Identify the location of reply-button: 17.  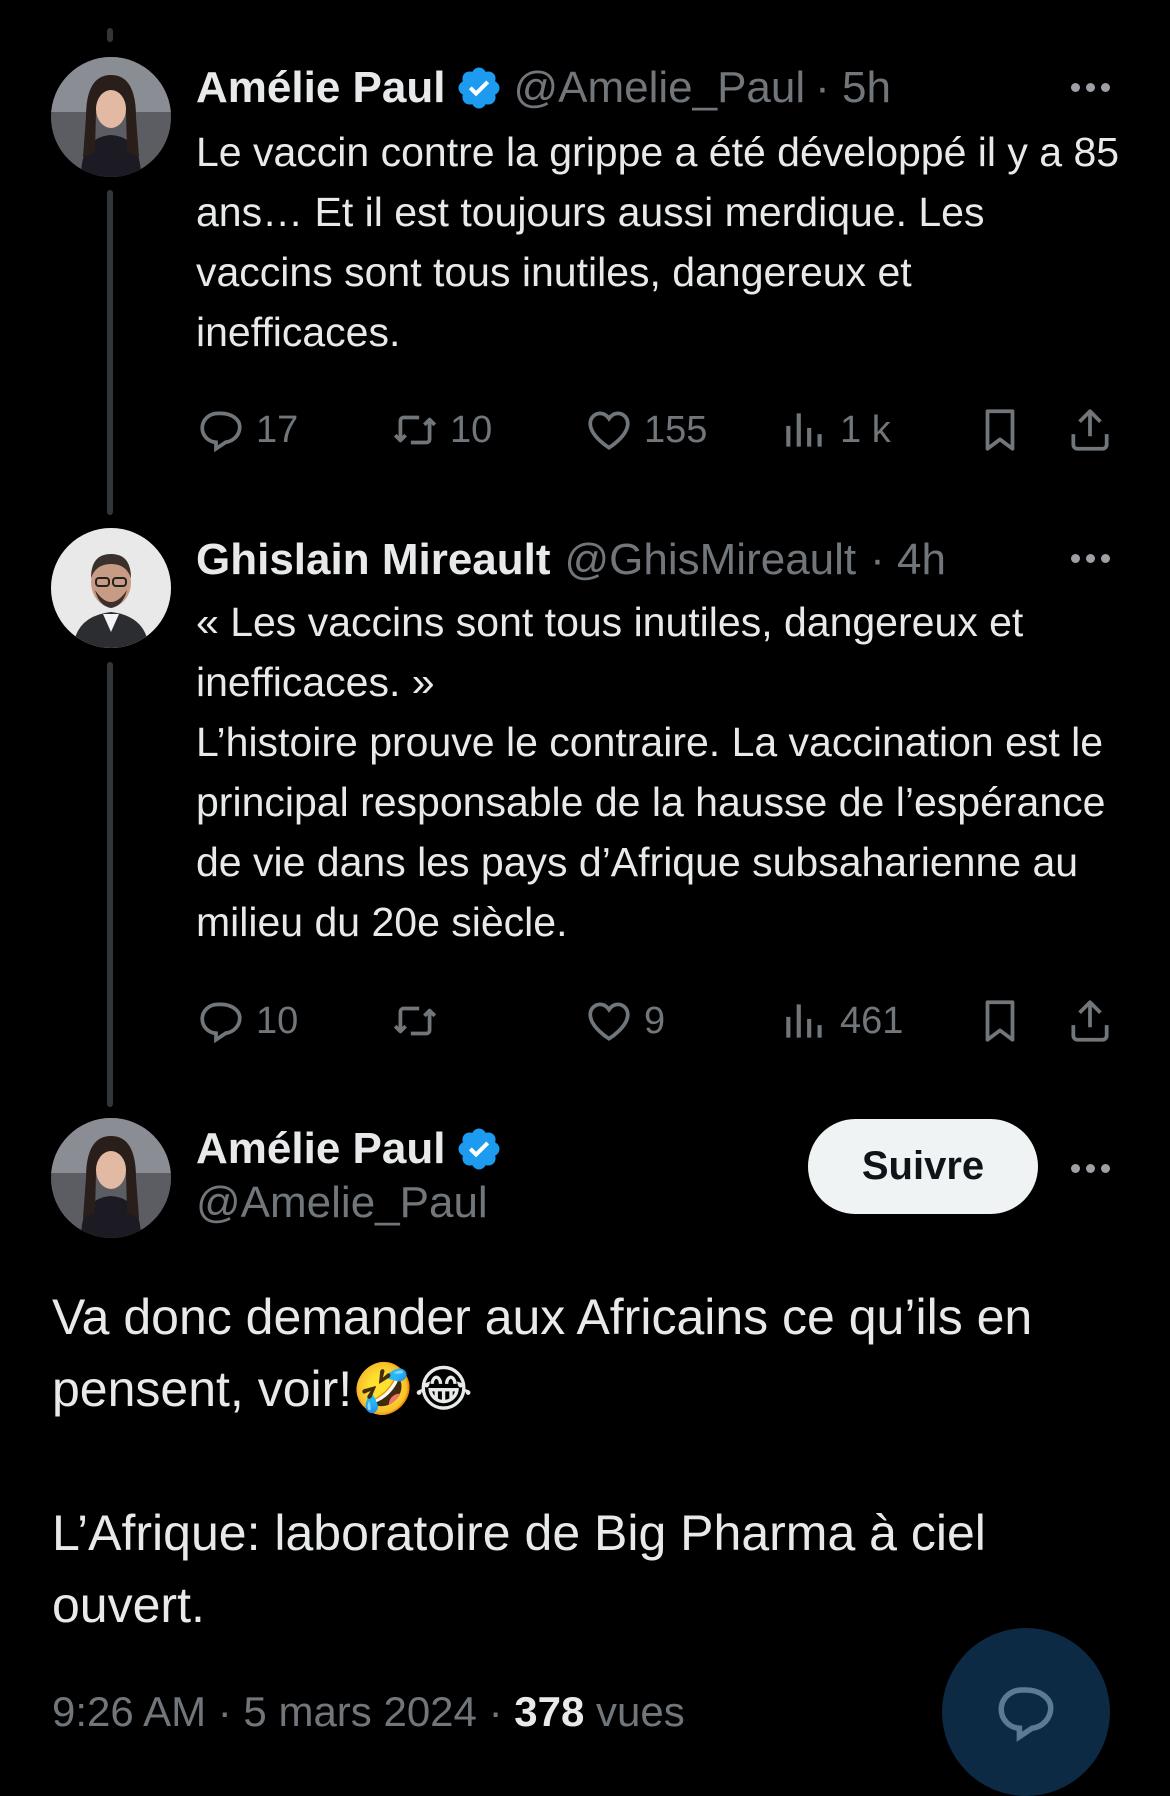
(247, 430).